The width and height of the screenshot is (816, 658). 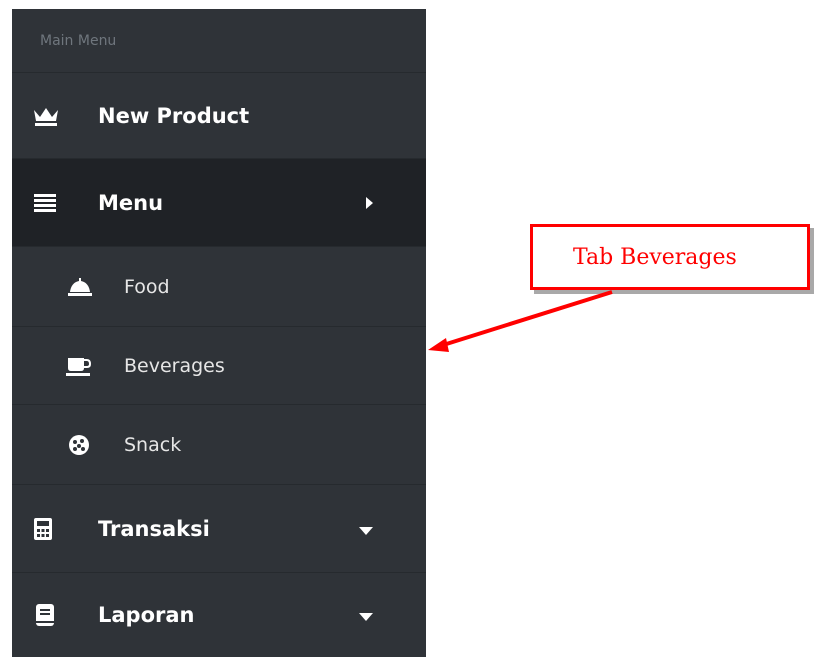 I want to click on sidebar-item-beverages: Beverages, so click(x=219, y=366).